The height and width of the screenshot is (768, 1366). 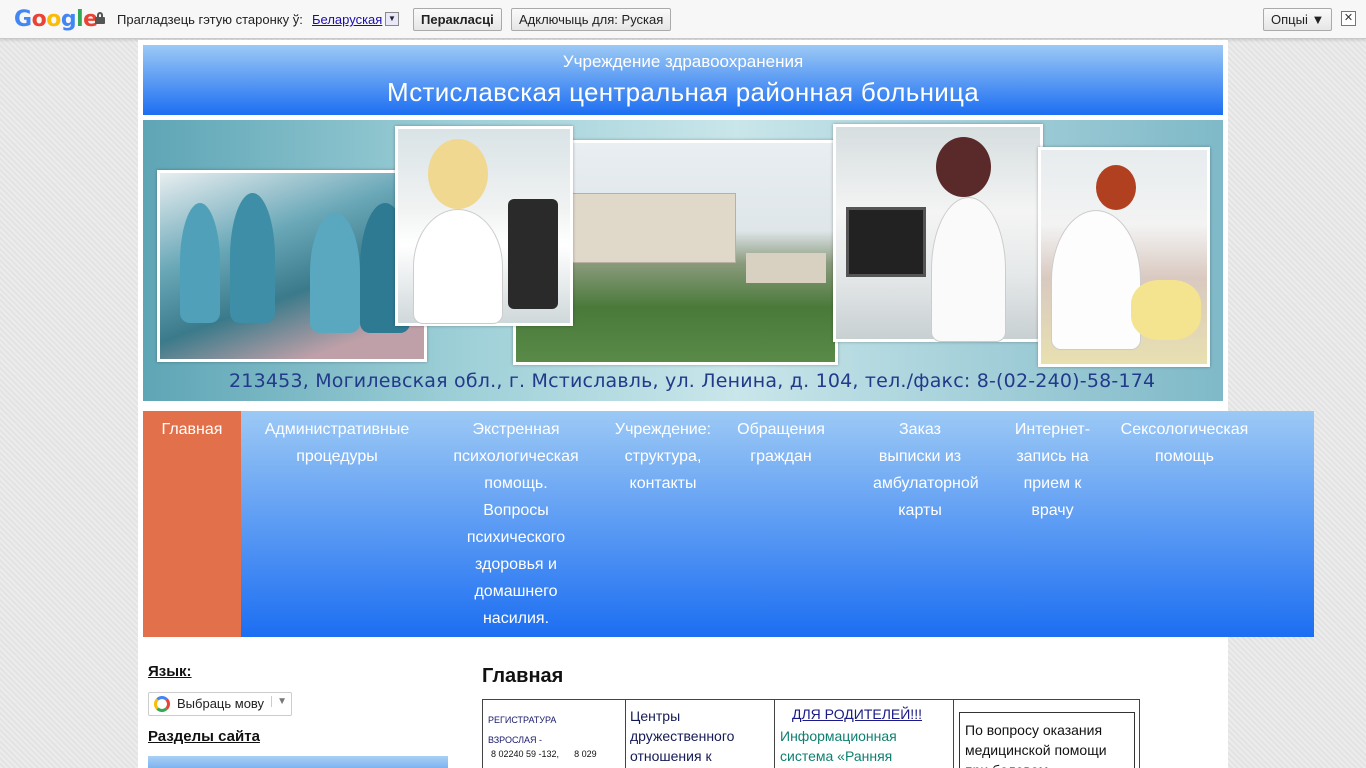 I want to click on google-logo: Google, so click(x=56, y=19).